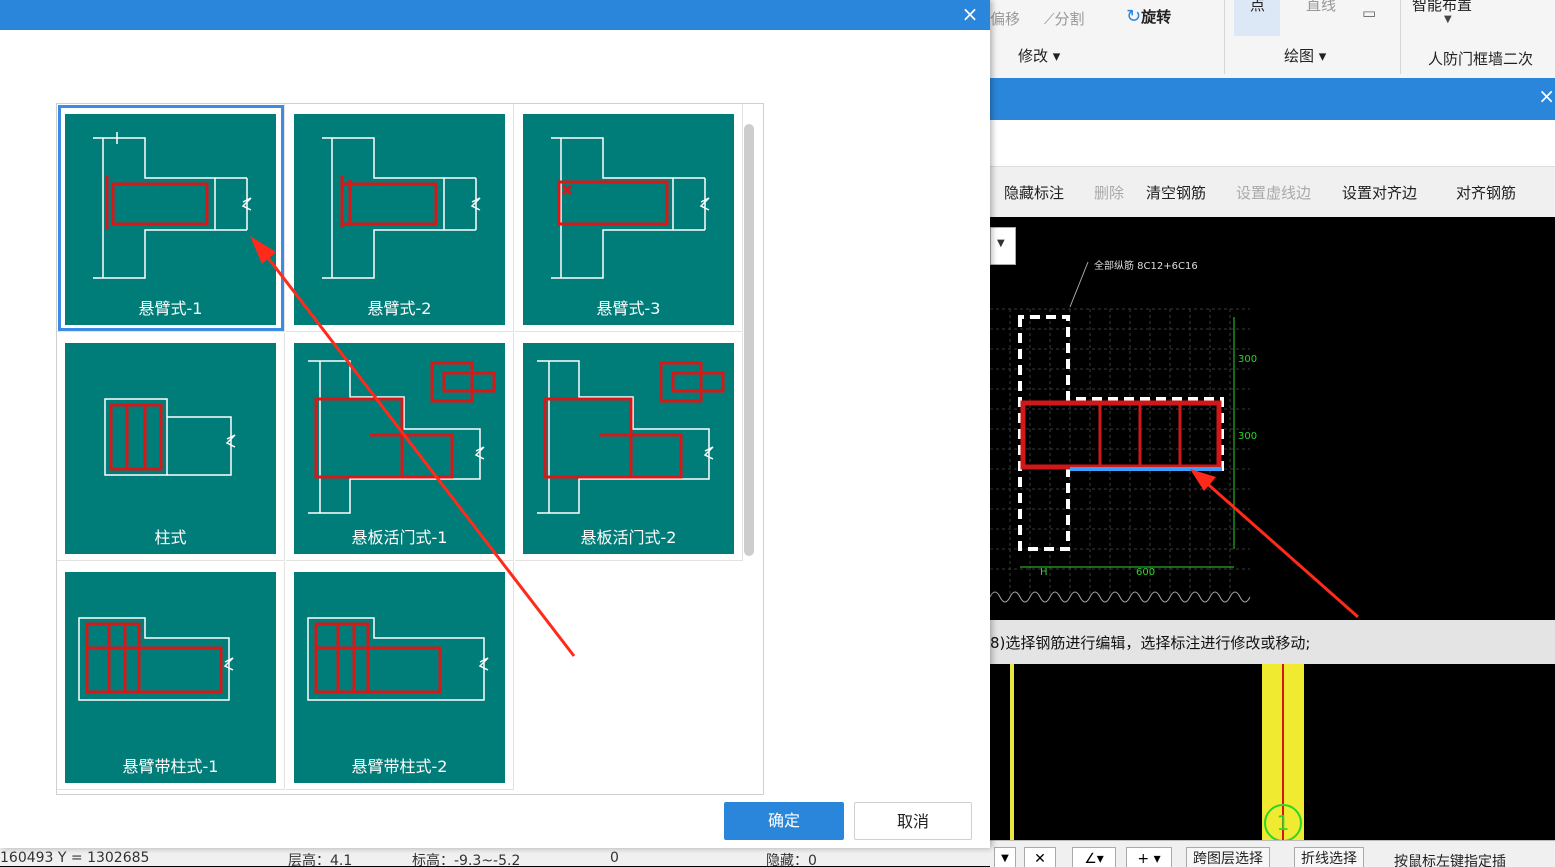  I want to click on elevation-range: 标高：-9.3~-5.2, so click(466, 859).